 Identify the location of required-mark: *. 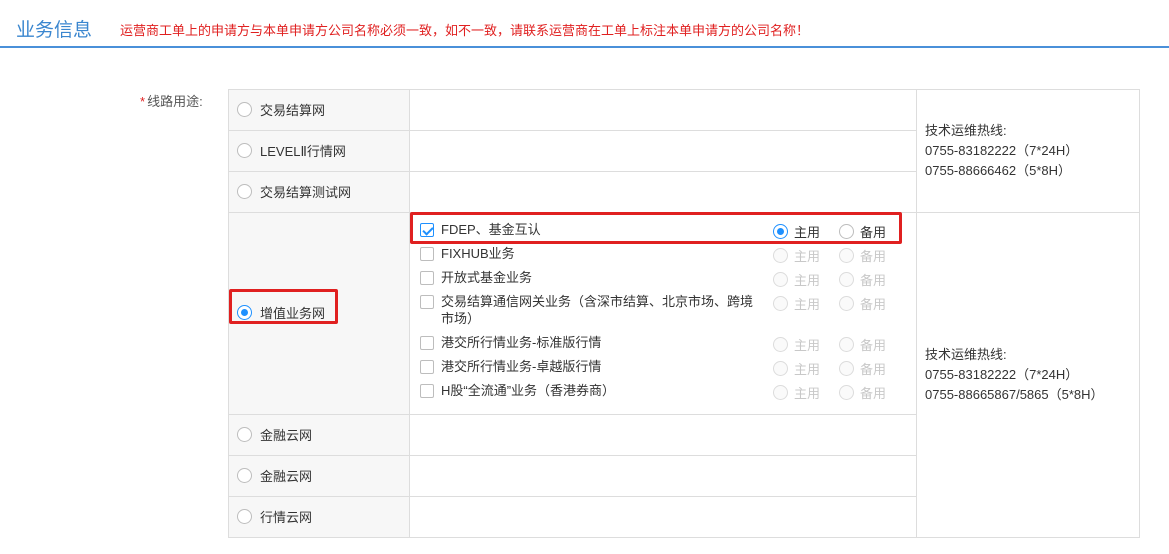
(143, 101).